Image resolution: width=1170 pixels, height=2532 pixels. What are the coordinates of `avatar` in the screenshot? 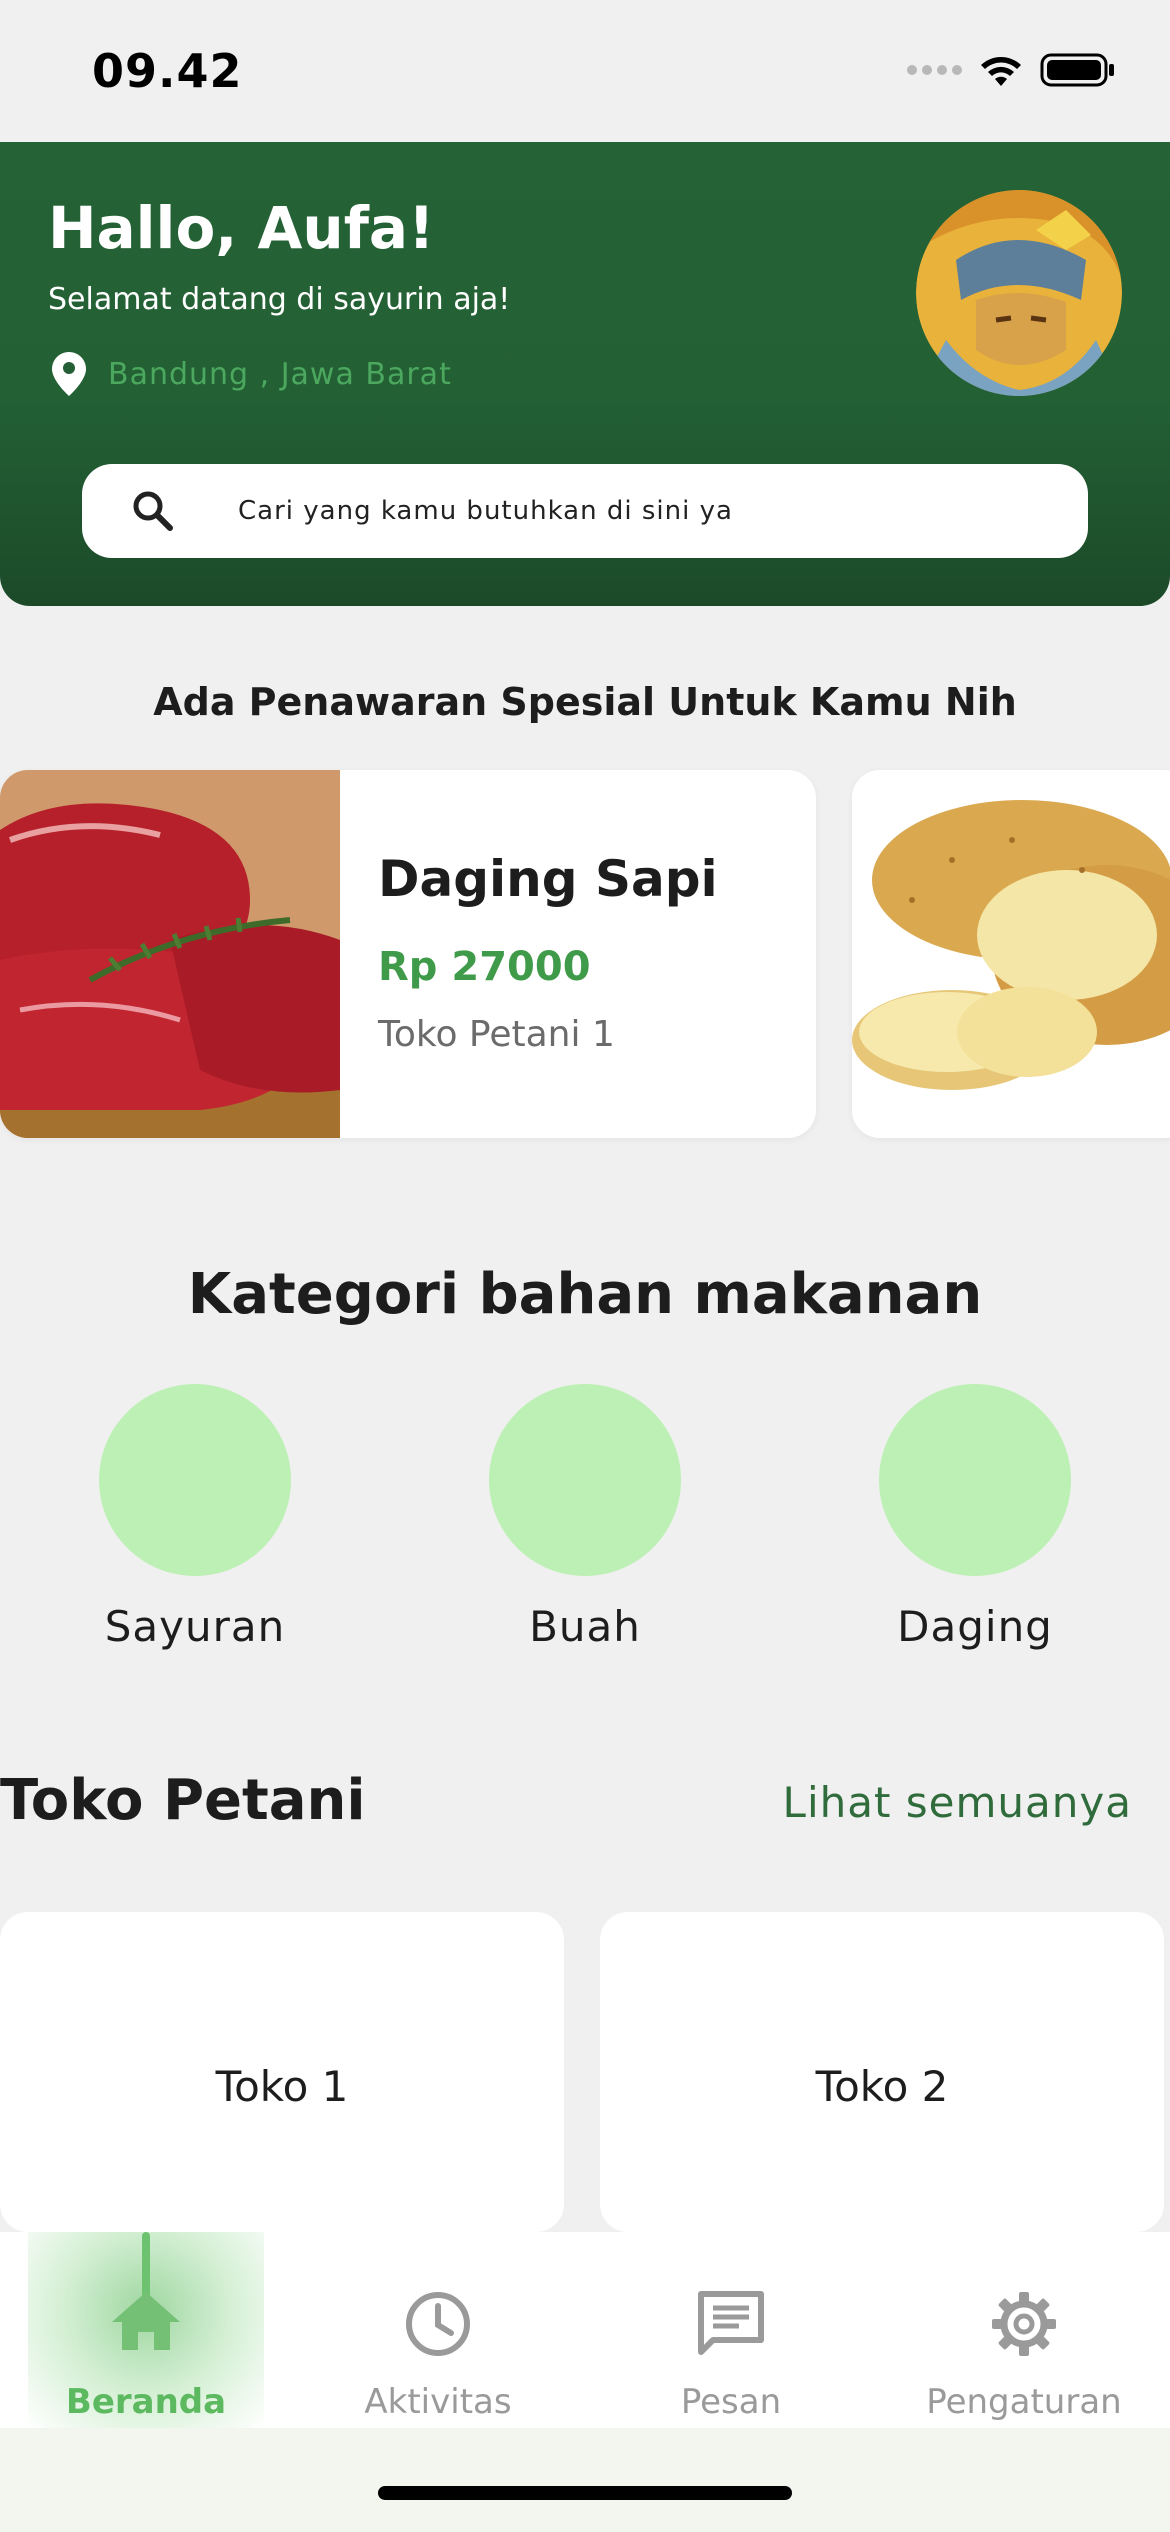 It's located at (1019, 293).